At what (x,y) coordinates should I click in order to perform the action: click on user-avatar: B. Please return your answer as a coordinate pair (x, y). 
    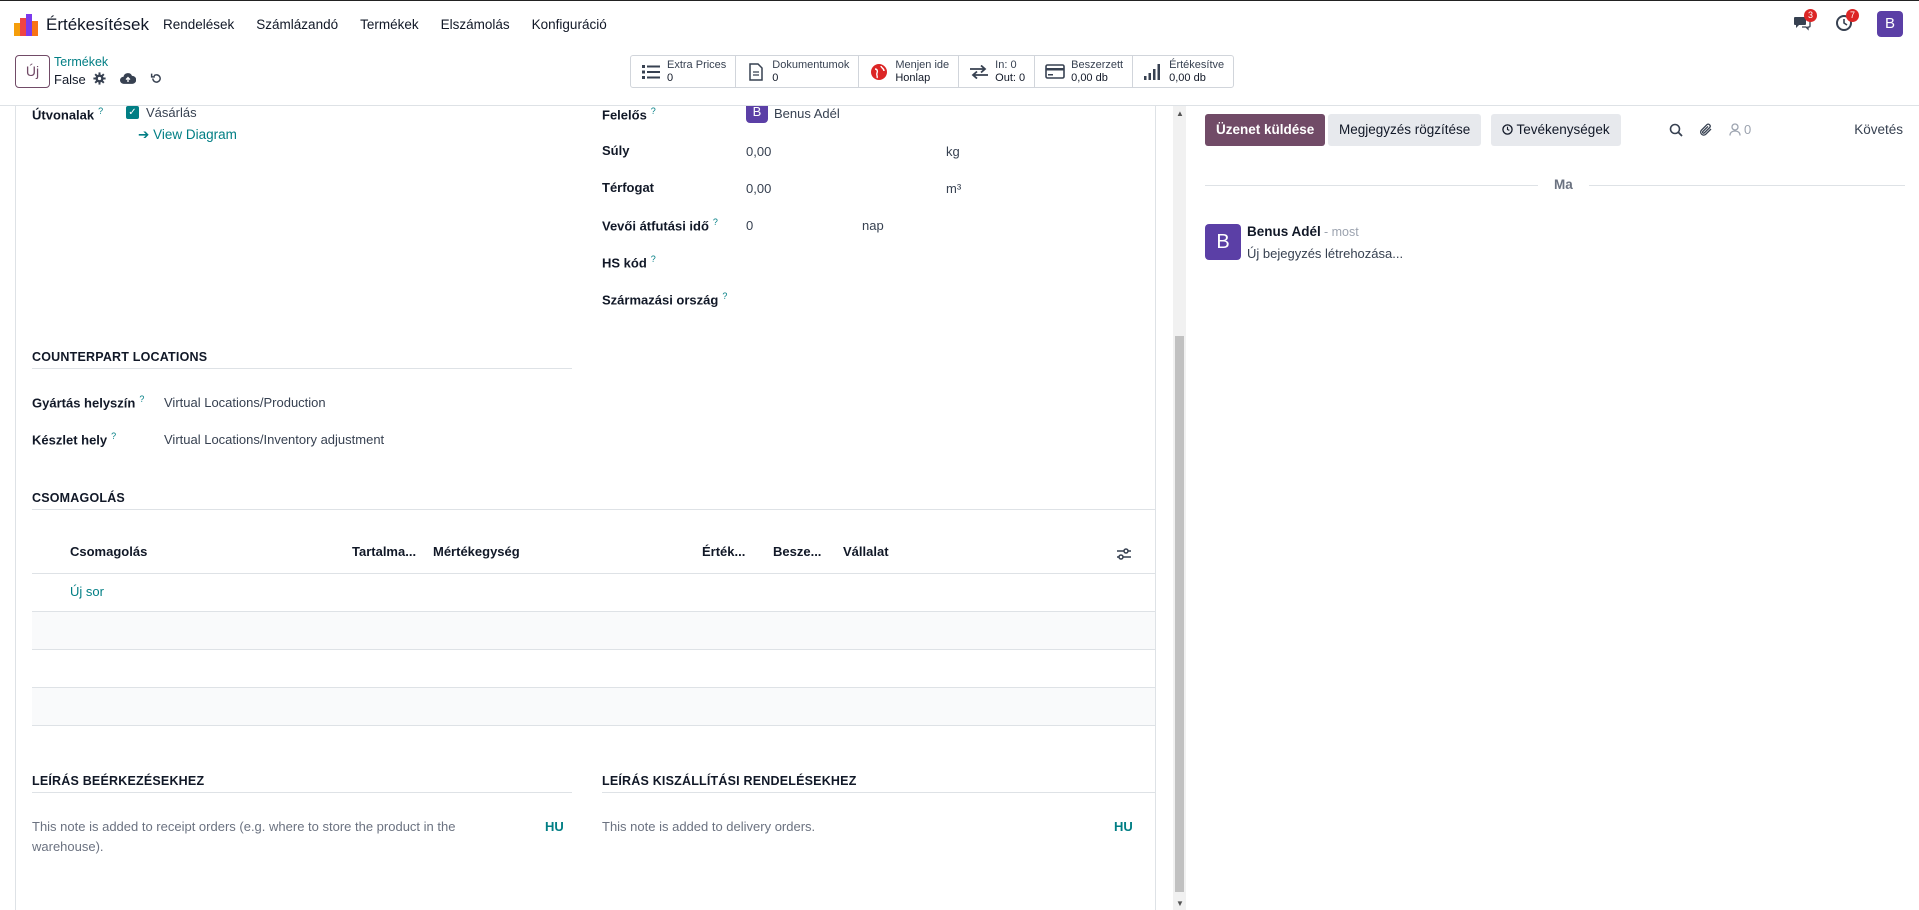
    Looking at the image, I should click on (1890, 24).